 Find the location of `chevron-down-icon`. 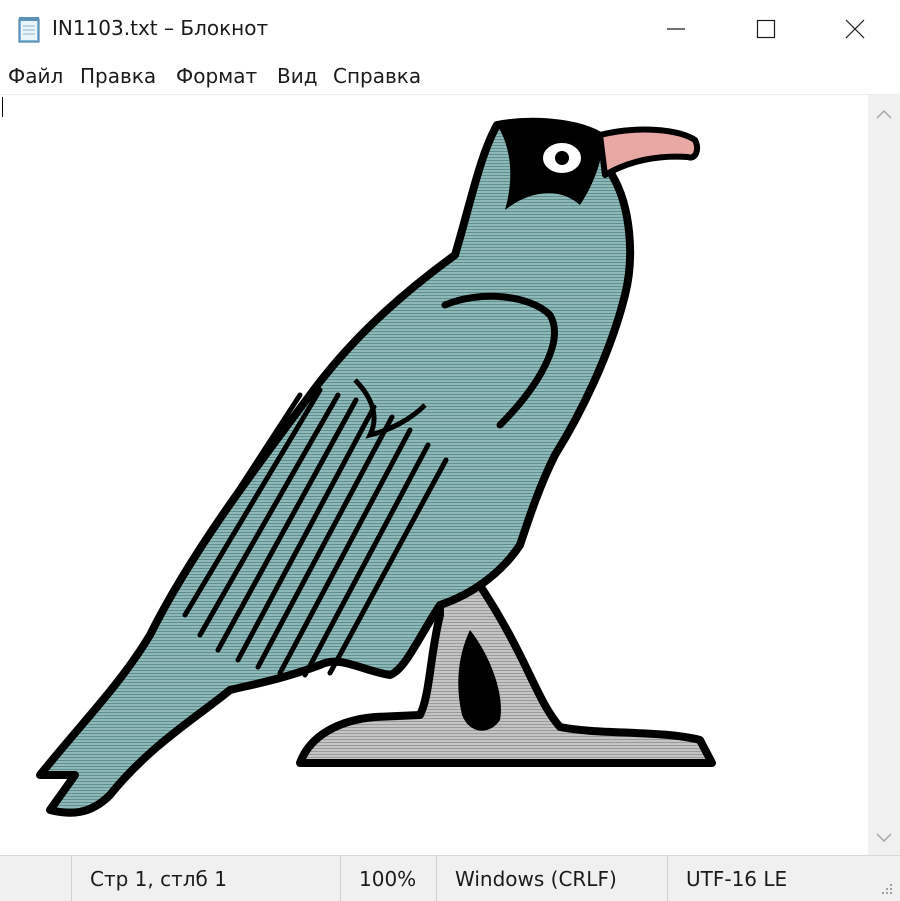

chevron-down-icon is located at coordinates (884, 837).